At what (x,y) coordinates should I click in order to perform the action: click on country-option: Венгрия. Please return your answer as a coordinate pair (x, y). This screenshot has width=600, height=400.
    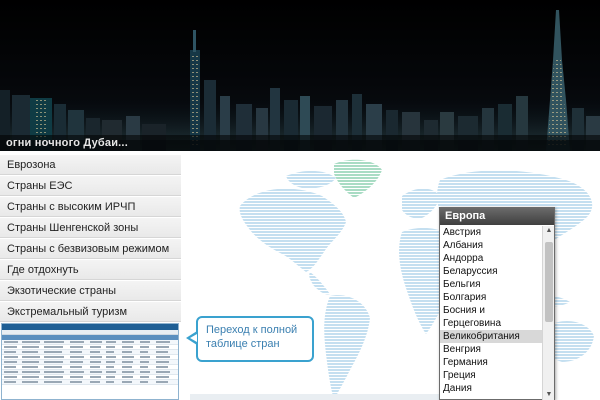
    Looking at the image, I should click on (491, 349).